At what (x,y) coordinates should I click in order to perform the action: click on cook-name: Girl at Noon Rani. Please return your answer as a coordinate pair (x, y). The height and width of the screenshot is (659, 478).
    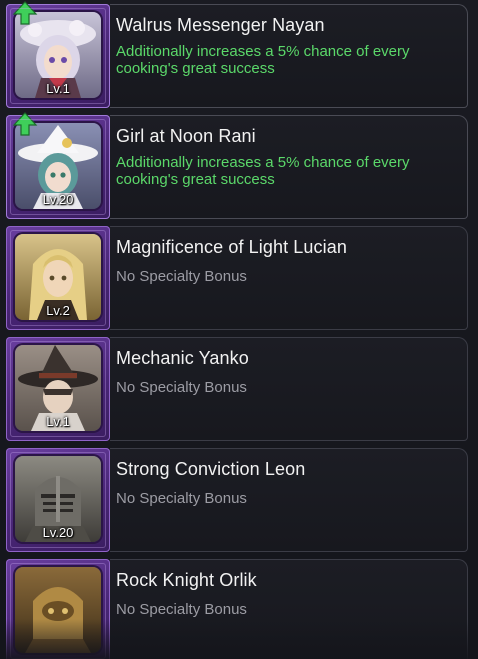
    Looking at the image, I should click on (186, 136).